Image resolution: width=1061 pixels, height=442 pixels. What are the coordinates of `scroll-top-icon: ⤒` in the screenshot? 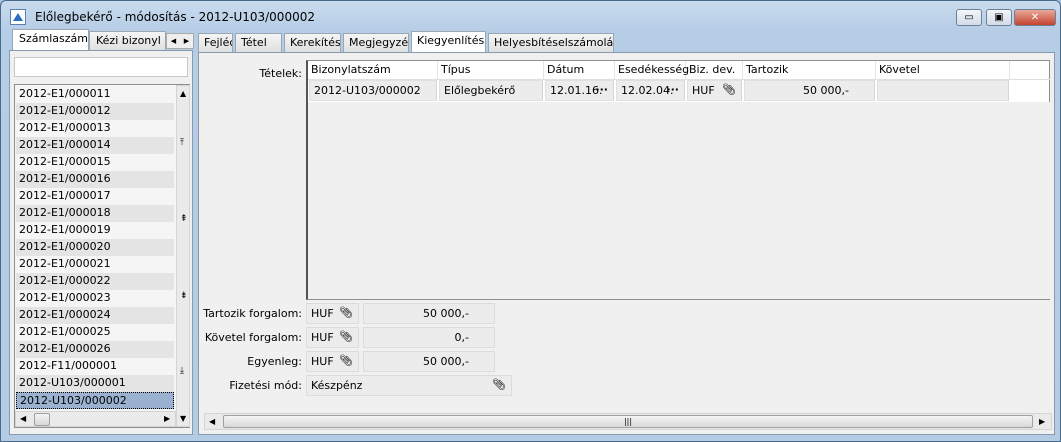 It's located at (182, 143).